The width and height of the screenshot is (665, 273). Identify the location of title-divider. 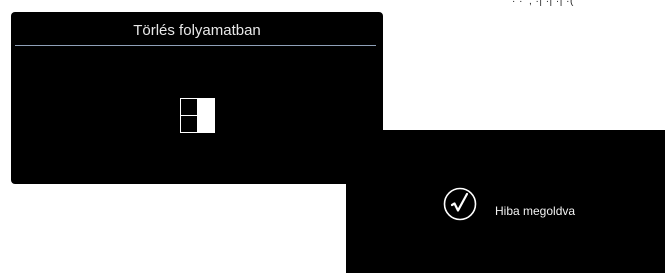
(195, 45).